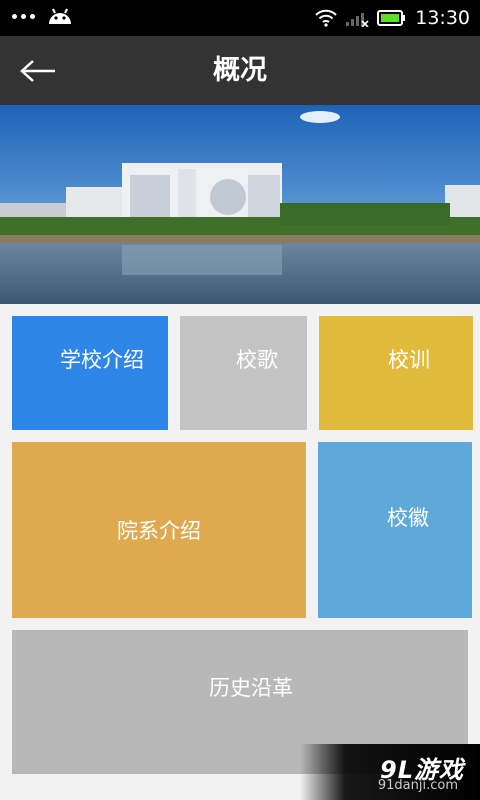 The width and height of the screenshot is (480, 800). Describe the element at coordinates (251, 688) in the screenshot. I see `tile-history-label: 历史沿革` at that location.